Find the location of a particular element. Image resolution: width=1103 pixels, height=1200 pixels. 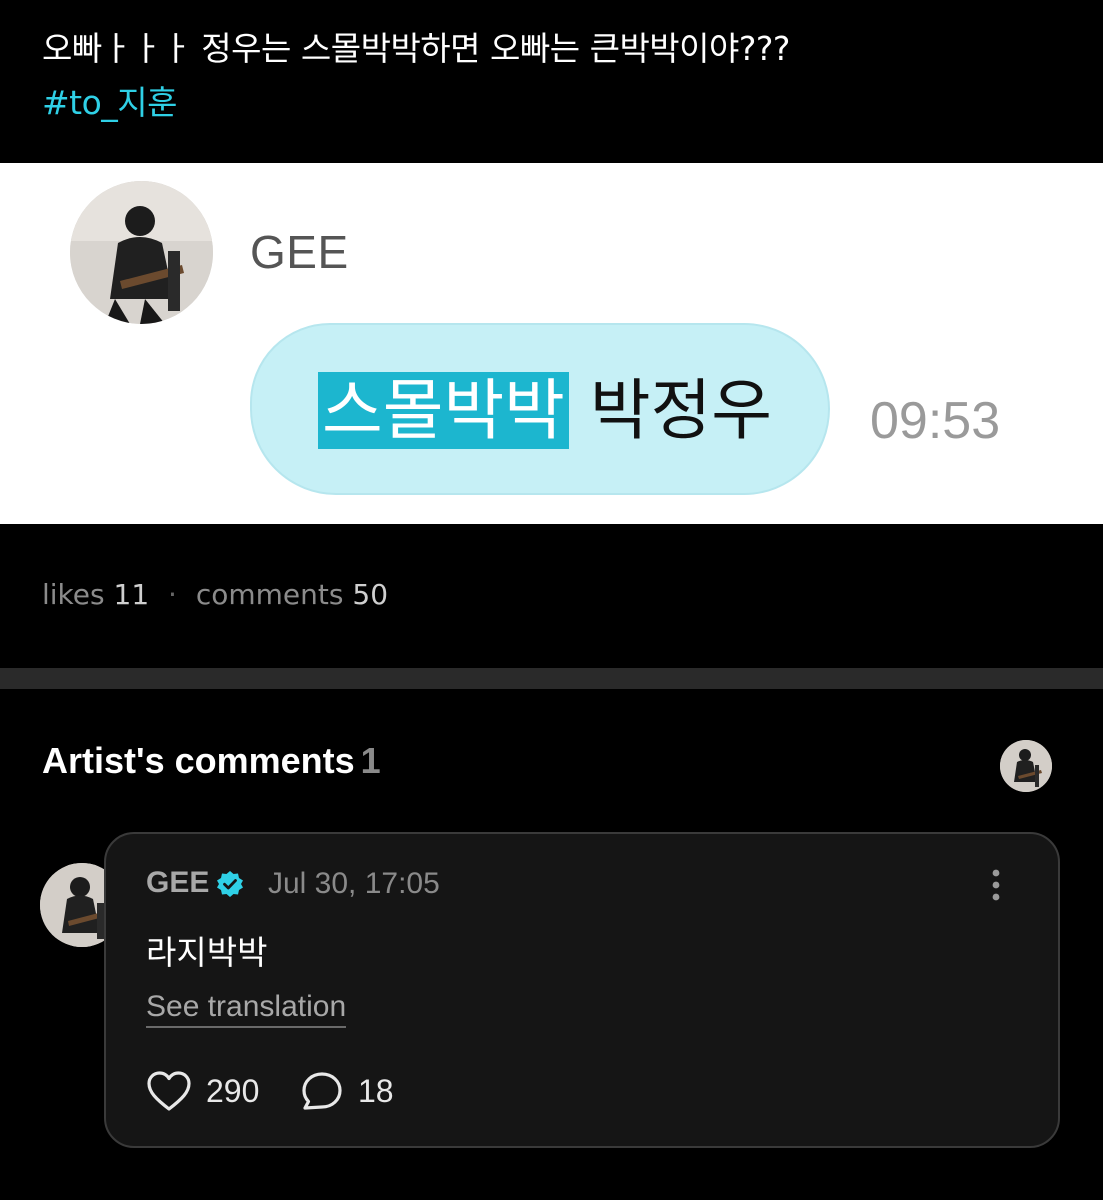

comment-body: 라지박박 is located at coordinates (207, 952).